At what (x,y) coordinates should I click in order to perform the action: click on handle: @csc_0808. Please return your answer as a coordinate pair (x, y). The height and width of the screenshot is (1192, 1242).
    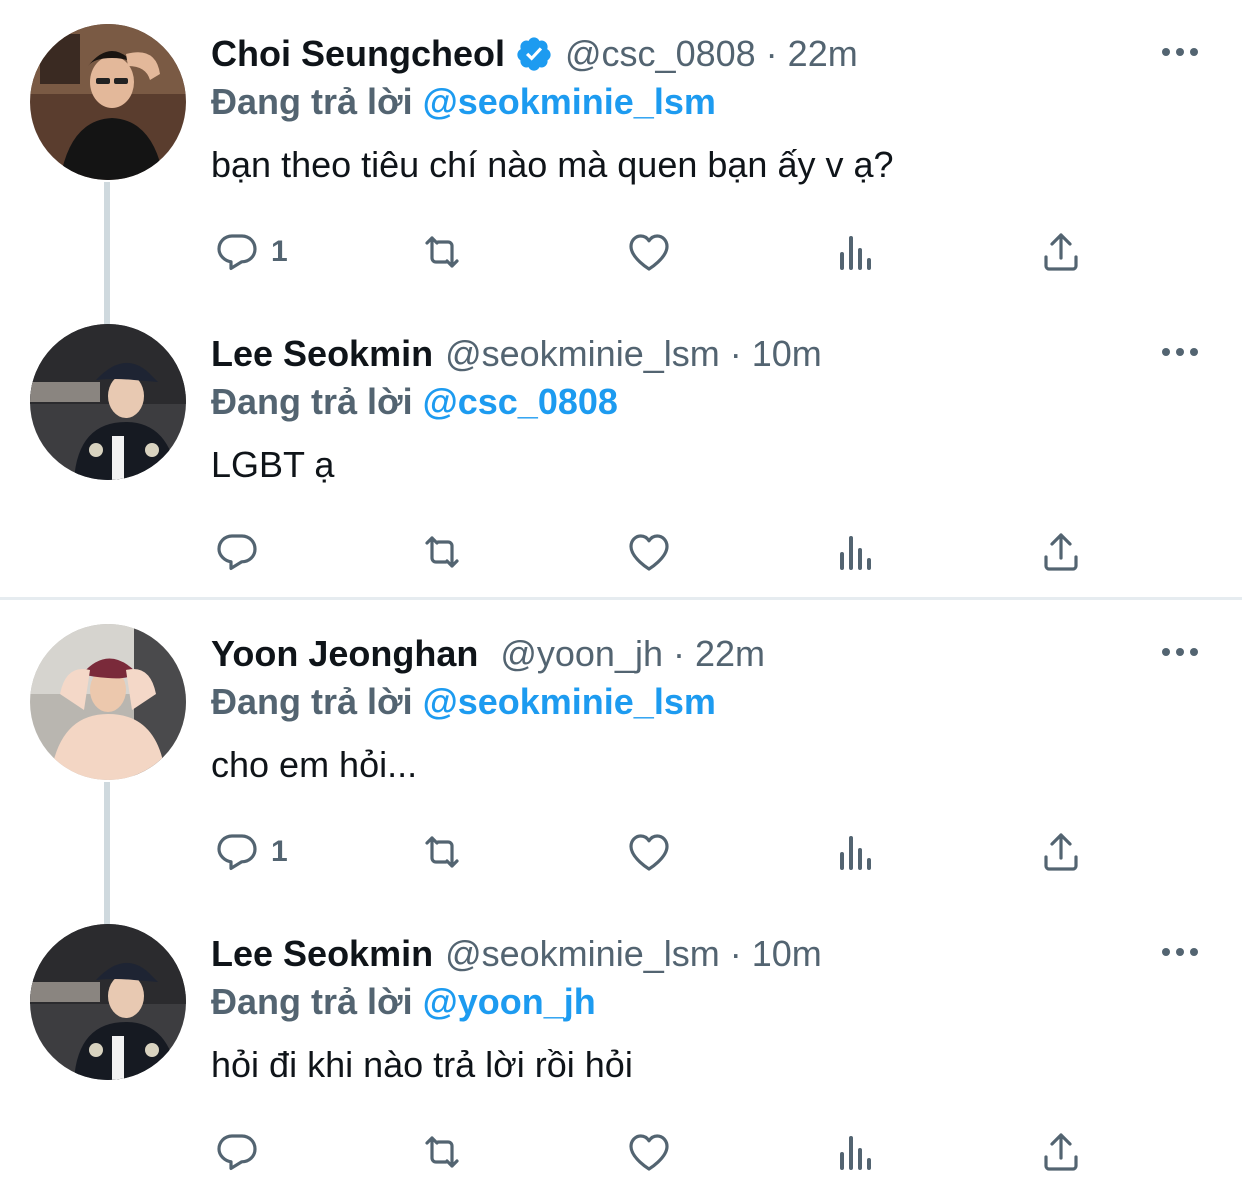
    Looking at the image, I should click on (660, 54).